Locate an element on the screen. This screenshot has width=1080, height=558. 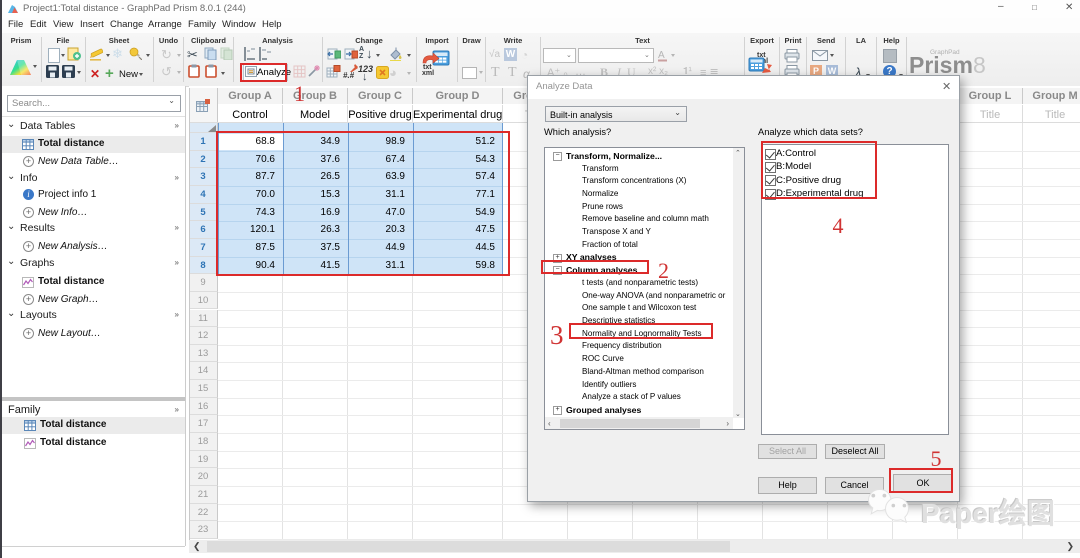
svg-text: A is located at coordinates (661, 55).